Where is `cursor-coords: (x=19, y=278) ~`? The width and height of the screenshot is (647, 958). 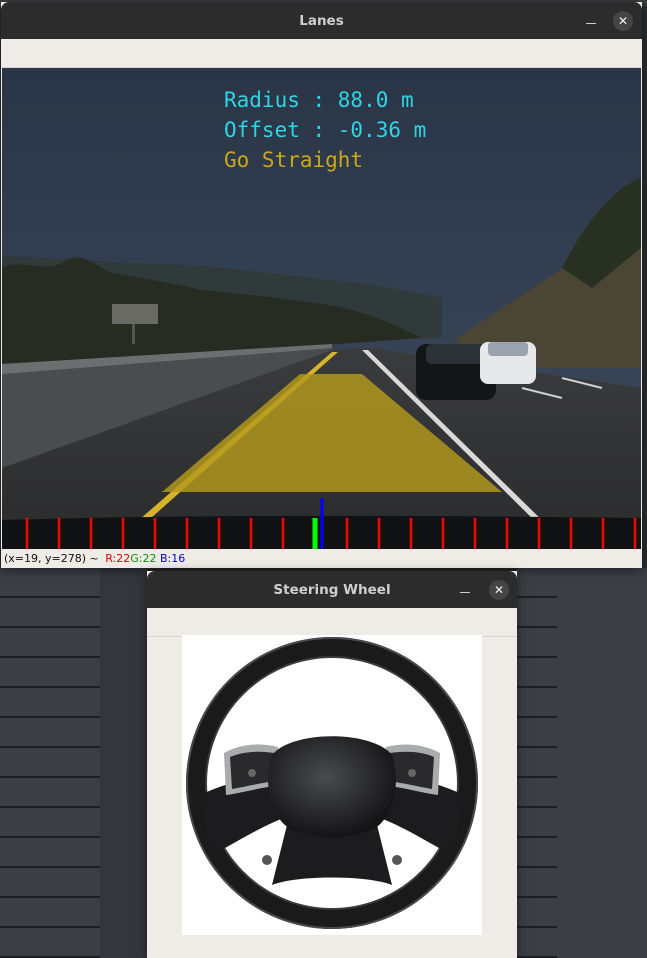 cursor-coords: (x=19, y=278) ~ is located at coordinates (51, 558).